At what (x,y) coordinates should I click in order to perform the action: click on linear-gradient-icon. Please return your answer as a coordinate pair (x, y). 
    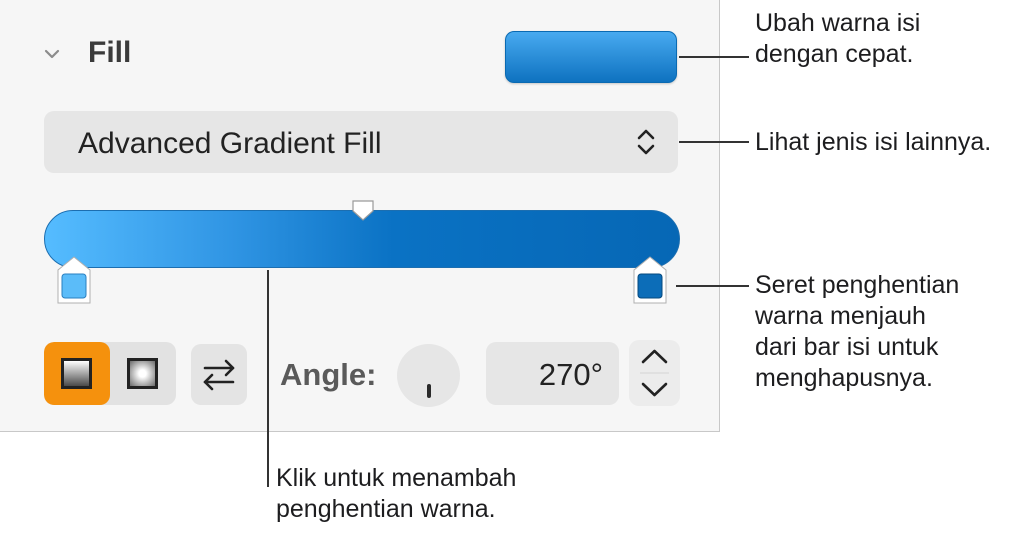
    Looking at the image, I should click on (76, 373).